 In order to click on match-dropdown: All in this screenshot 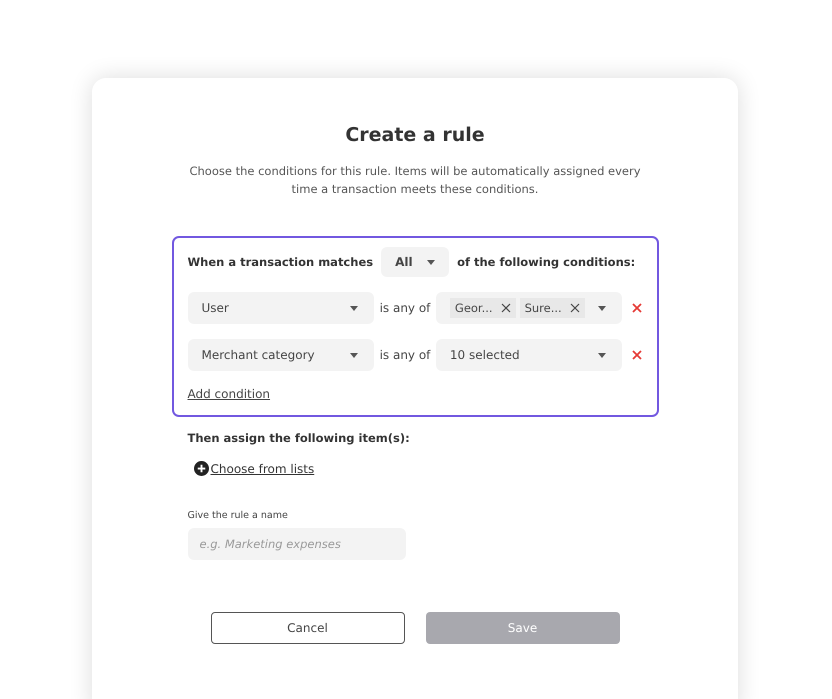, I will do `click(415, 262)`.